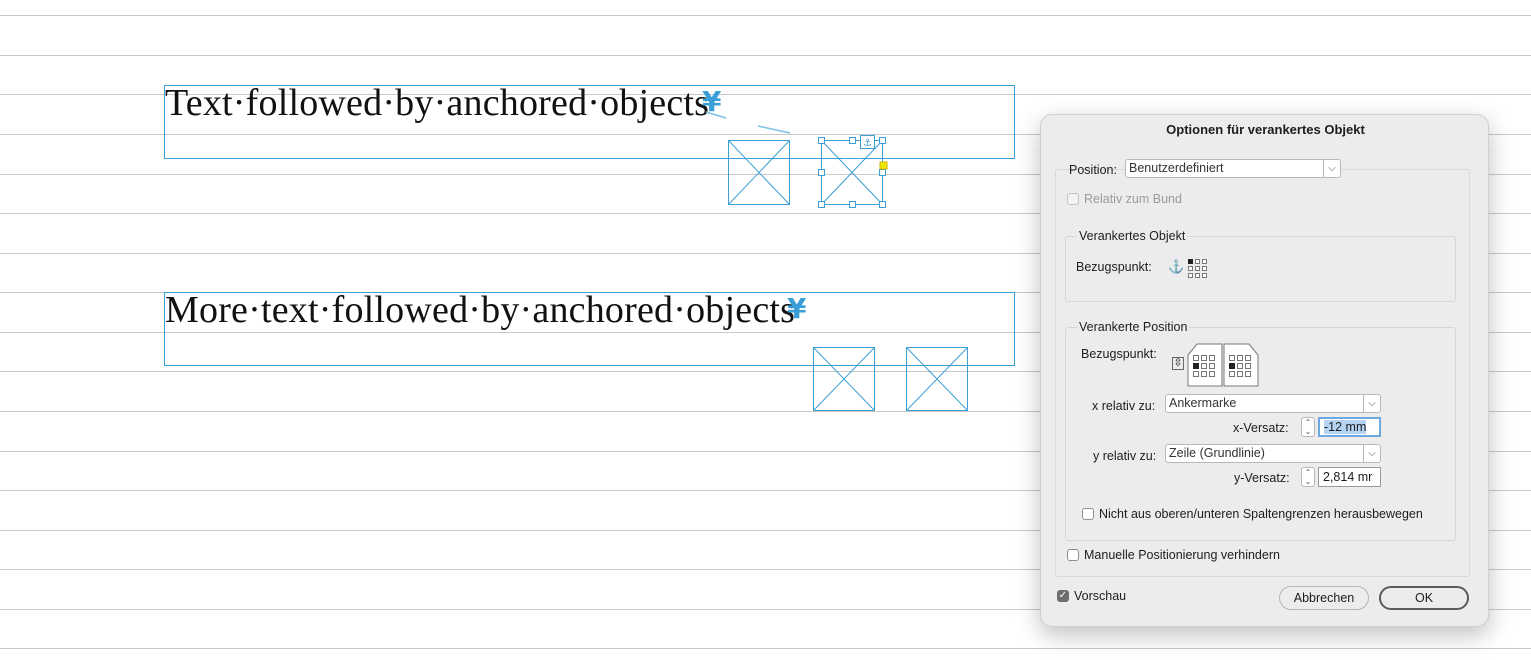 The width and height of the screenshot is (1531, 660). I want to click on relative-to-spine-checkbox, so click(1073, 199).